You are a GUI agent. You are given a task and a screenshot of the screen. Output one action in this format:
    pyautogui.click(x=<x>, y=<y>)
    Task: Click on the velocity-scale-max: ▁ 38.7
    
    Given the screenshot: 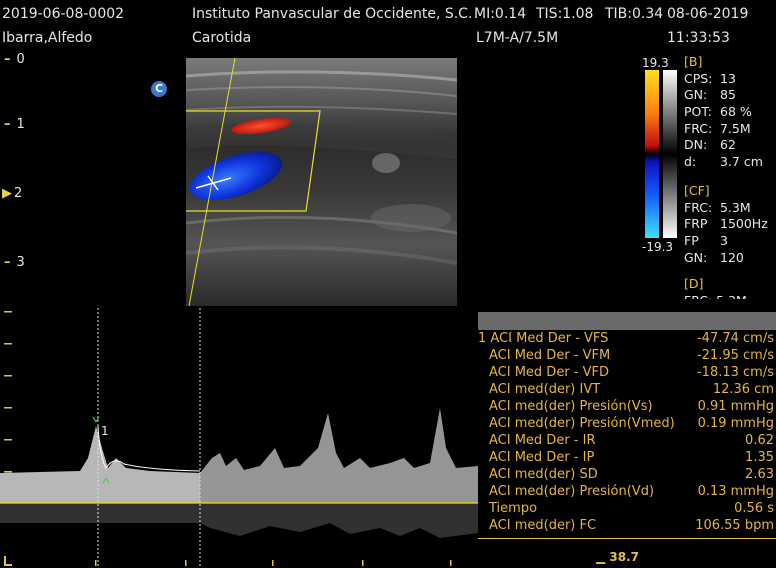 What is the action you would take?
    pyautogui.click(x=618, y=557)
    